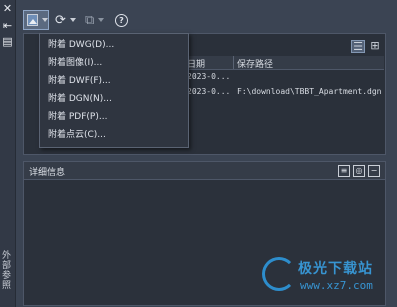 Image resolution: width=397 pixels, height=307 pixels. What do you see at coordinates (375, 45) in the screenshot?
I see `tree-view-icon: ⊞` at bounding box center [375, 45].